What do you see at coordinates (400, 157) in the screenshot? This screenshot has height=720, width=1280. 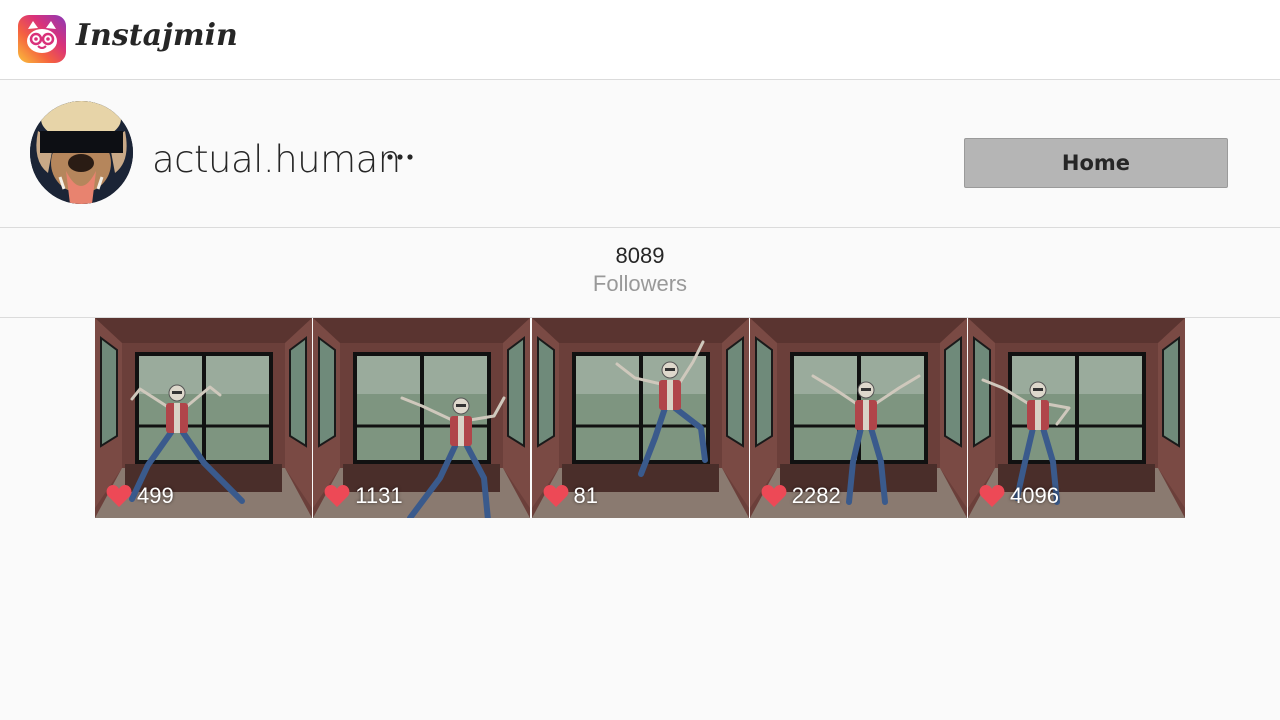 I see `ellipsis-icon` at bounding box center [400, 157].